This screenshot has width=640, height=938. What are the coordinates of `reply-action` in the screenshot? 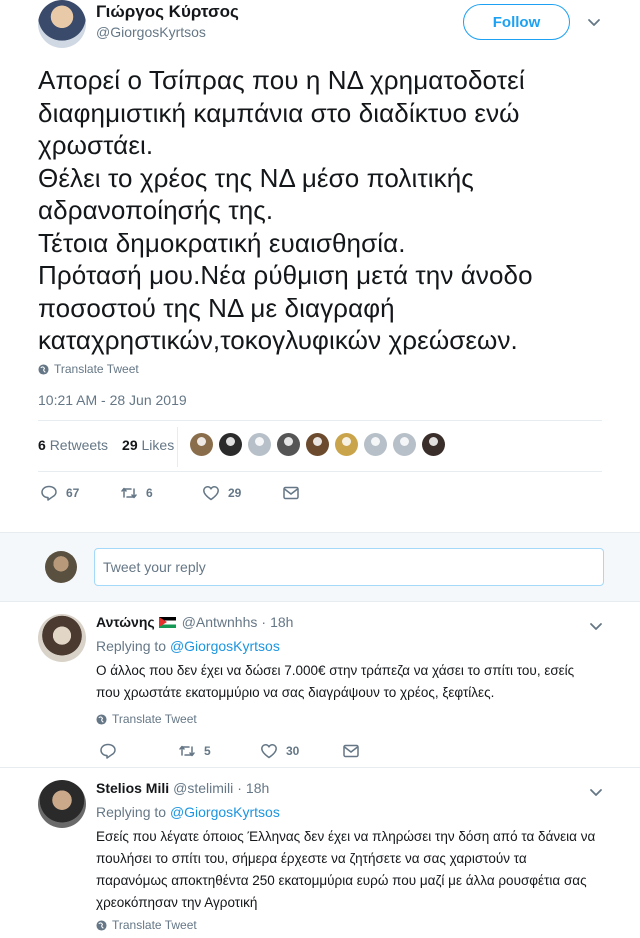 It's located at (108, 751).